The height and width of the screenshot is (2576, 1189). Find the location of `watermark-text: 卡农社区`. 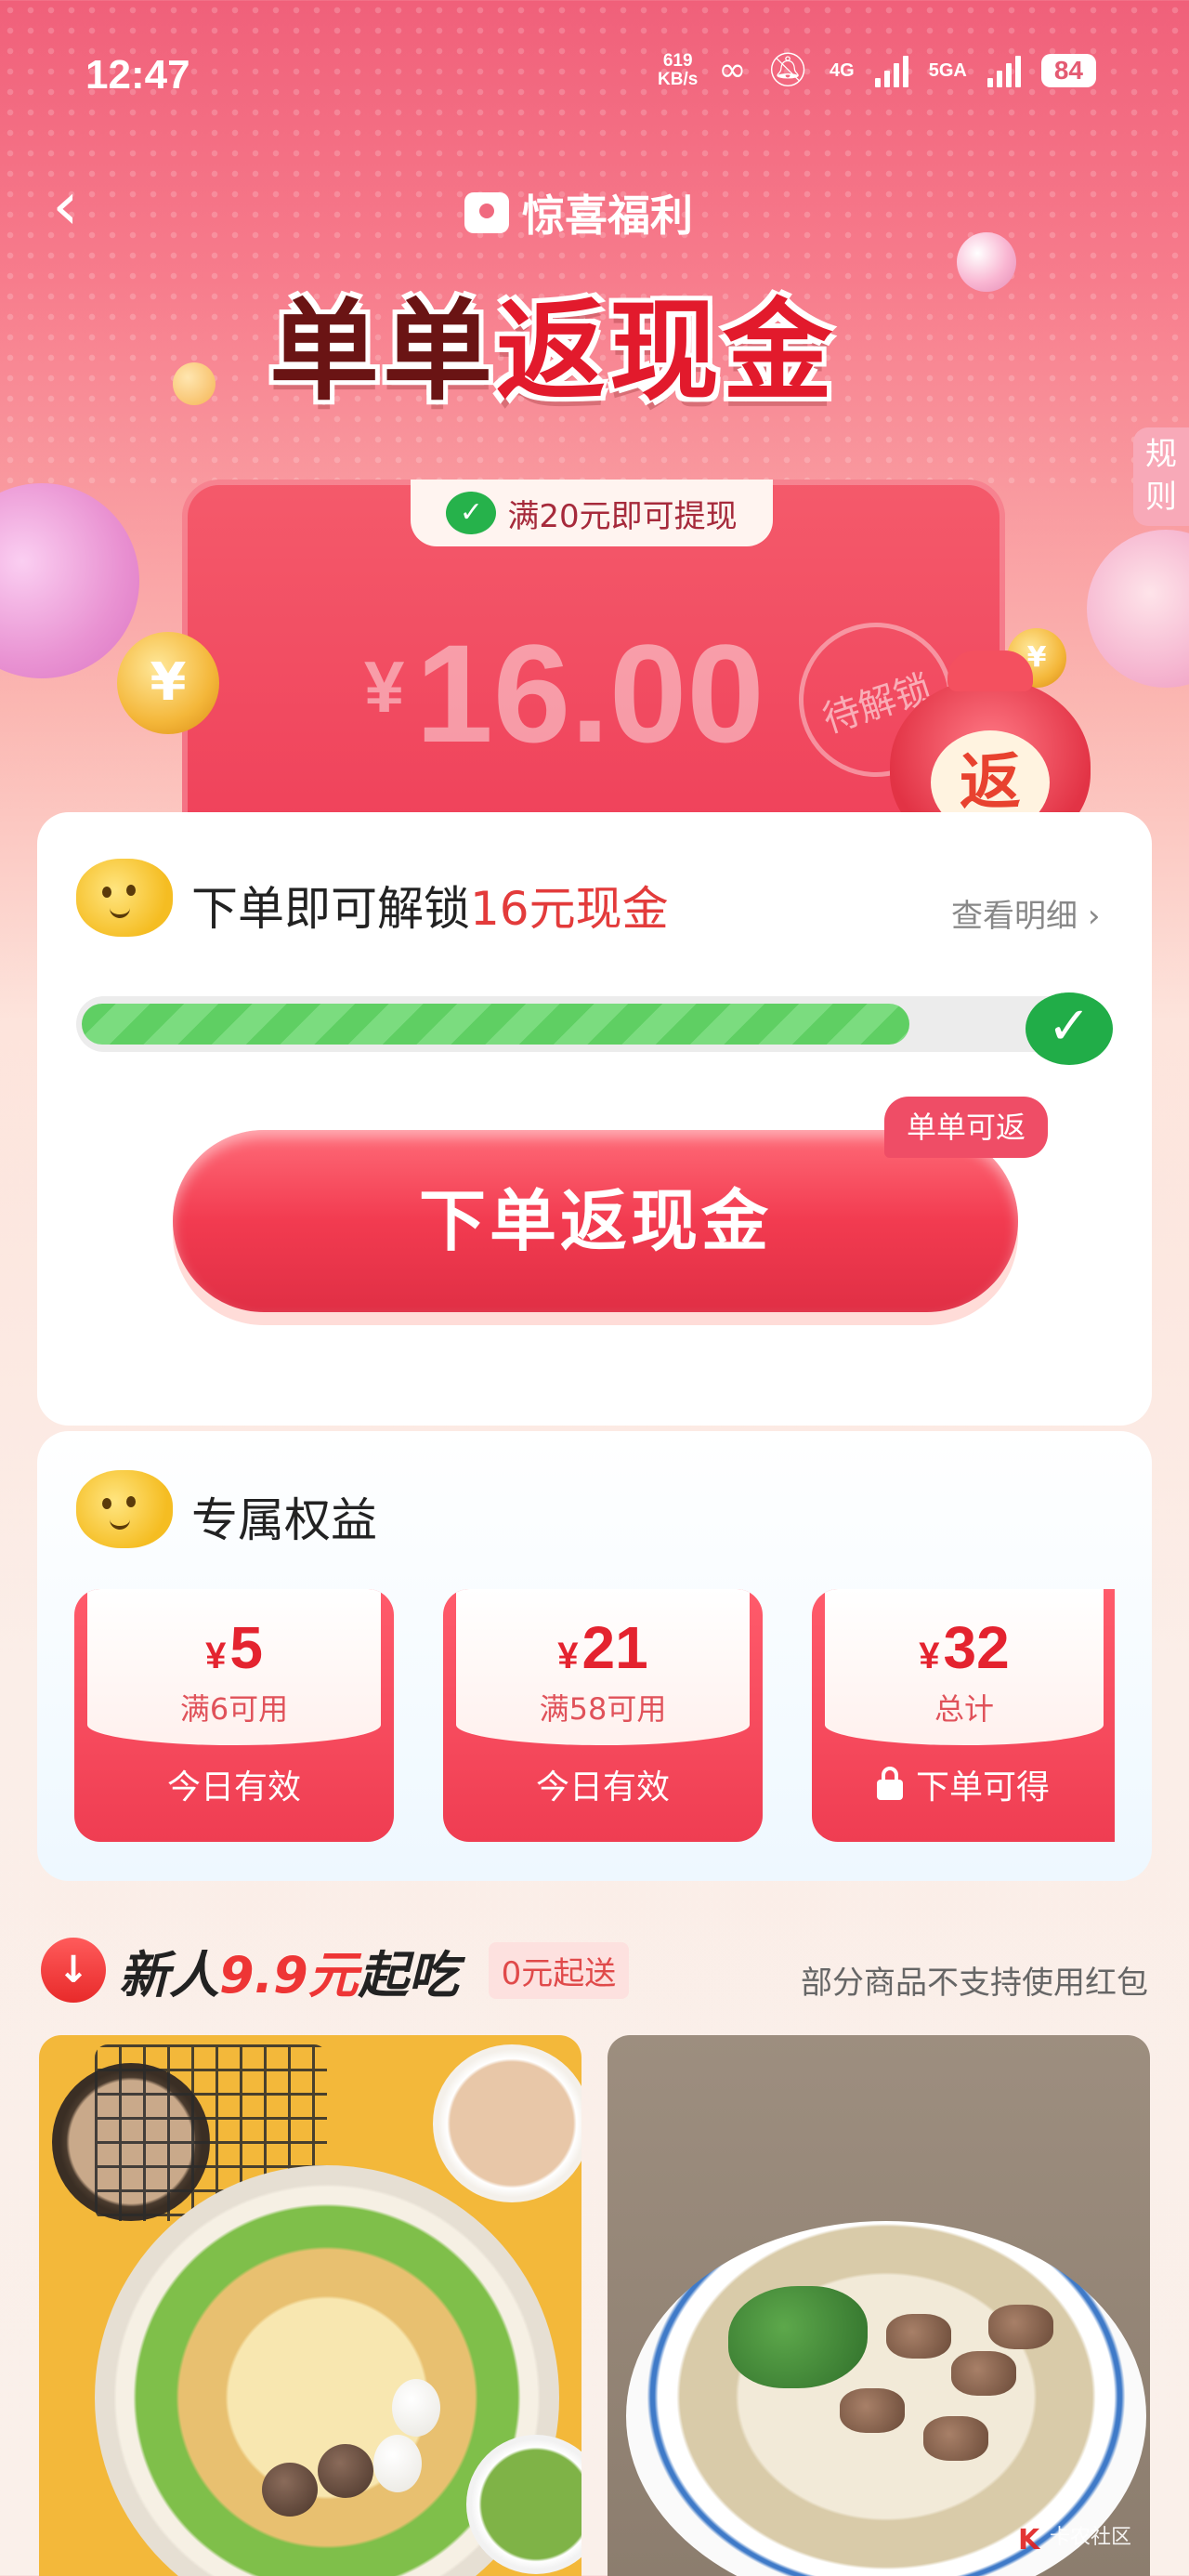

watermark-text: 卡农社区 is located at coordinates (1090, 2537).